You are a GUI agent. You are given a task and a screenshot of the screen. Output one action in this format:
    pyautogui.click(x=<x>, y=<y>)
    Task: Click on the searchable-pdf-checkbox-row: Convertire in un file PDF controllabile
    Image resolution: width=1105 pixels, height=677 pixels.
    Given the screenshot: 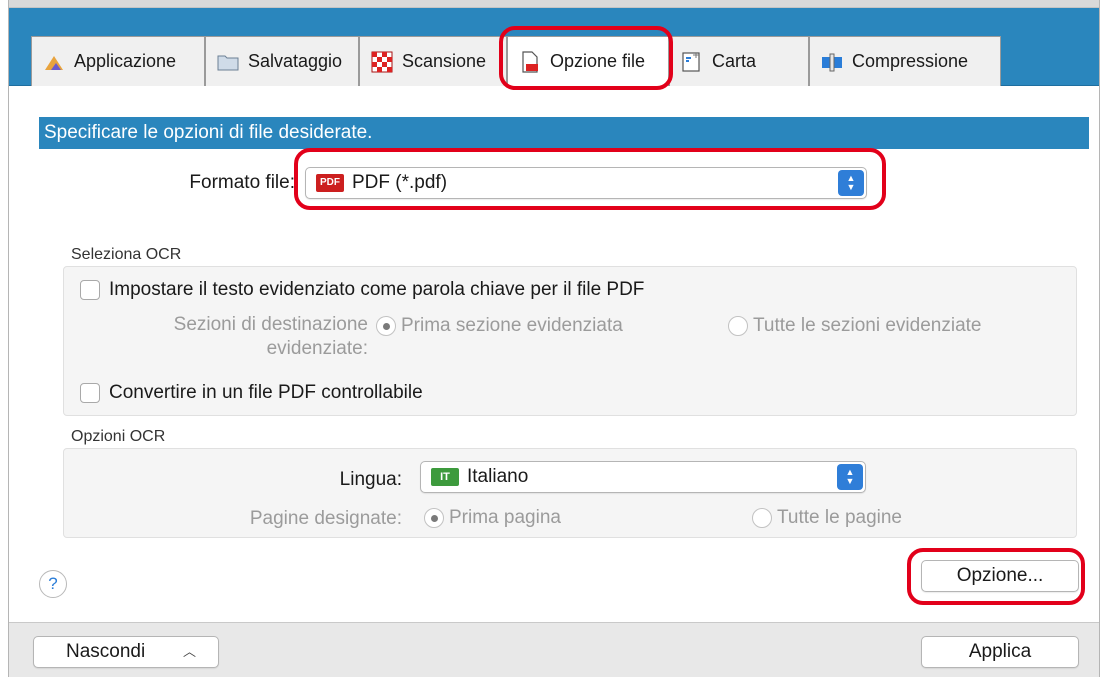 What is the action you would take?
    pyautogui.click(x=251, y=393)
    